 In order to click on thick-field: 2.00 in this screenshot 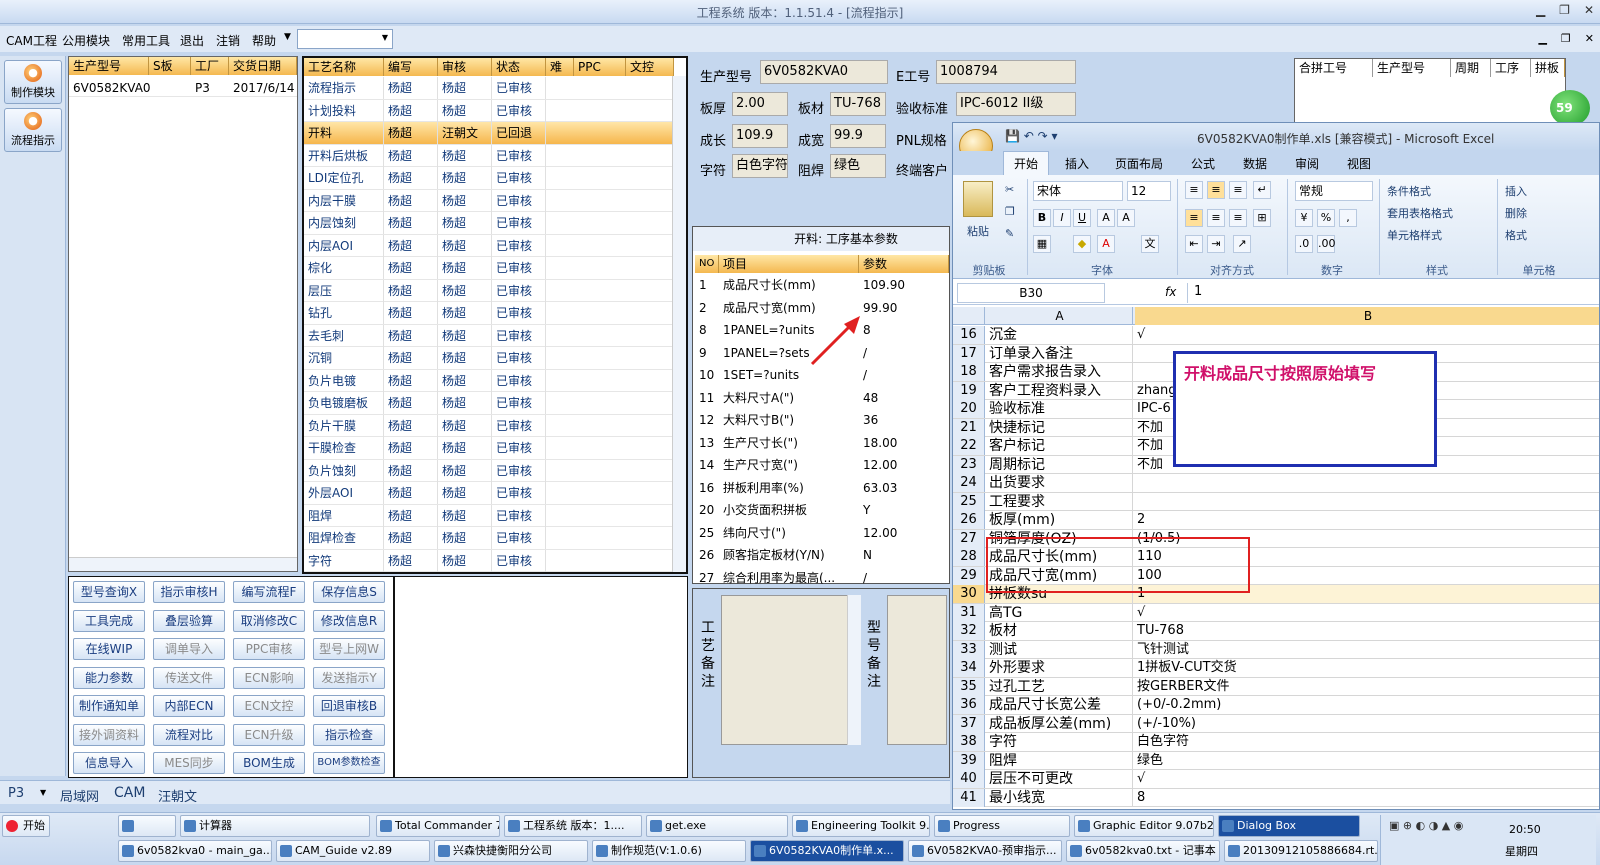, I will do `click(760, 104)`.